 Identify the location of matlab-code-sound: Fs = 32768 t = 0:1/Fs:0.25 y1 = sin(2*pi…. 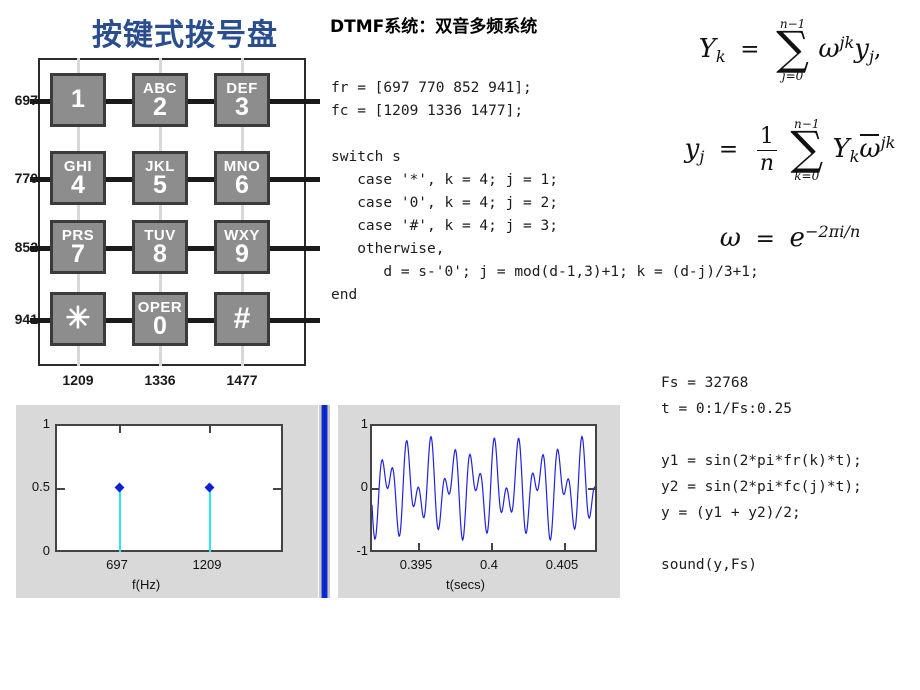
(761, 473).